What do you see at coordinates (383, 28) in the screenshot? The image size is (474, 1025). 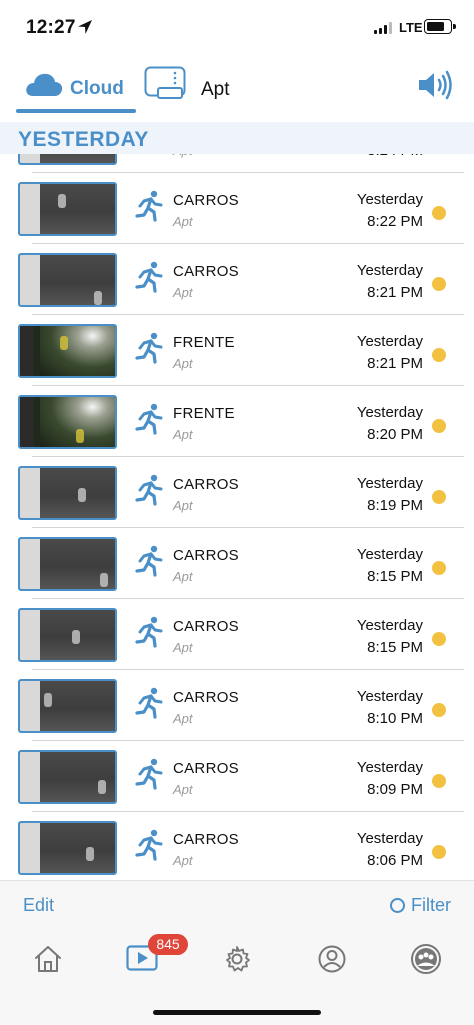 I see `signal-icon` at bounding box center [383, 28].